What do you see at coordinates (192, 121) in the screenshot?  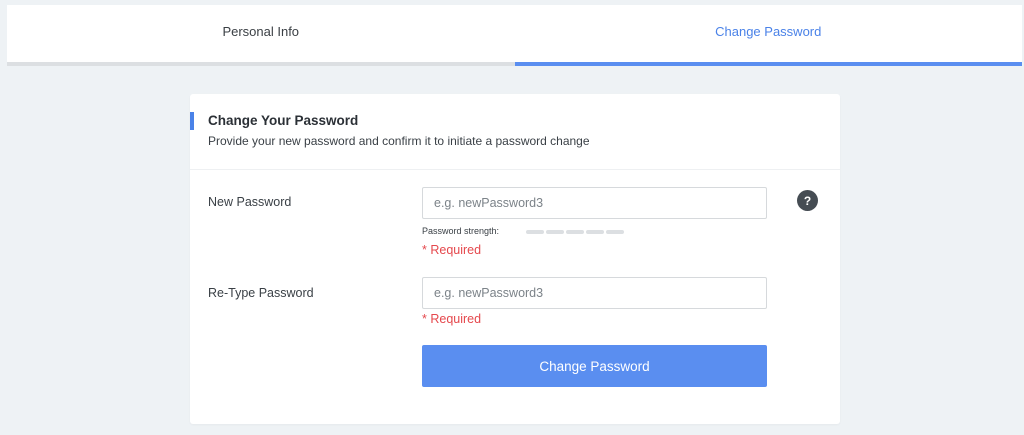 I see `header-accent-bar` at bounding box center [192, 121].